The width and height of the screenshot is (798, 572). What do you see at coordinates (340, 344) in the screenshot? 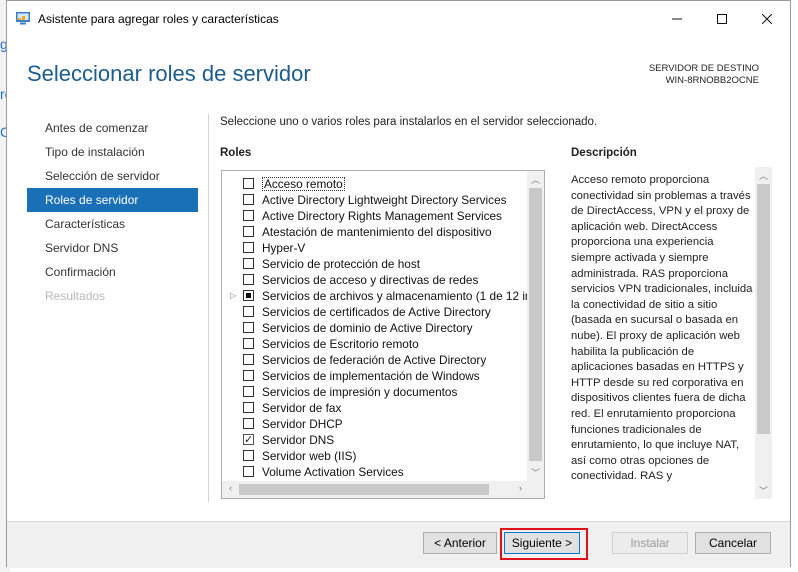
I see `role-label: Servicios de Escritorio remoto` at bounding box center [340, 344].